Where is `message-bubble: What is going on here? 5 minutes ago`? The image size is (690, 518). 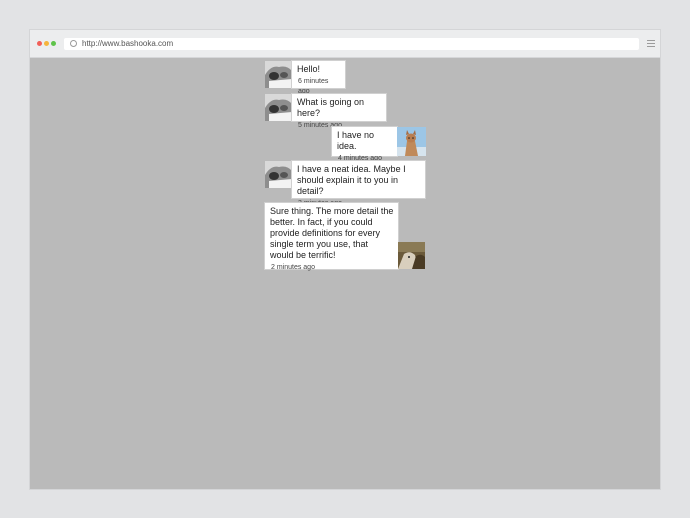
message-bubble: What is going on here? 5 minutes ago is located at coordinates (339, 111).